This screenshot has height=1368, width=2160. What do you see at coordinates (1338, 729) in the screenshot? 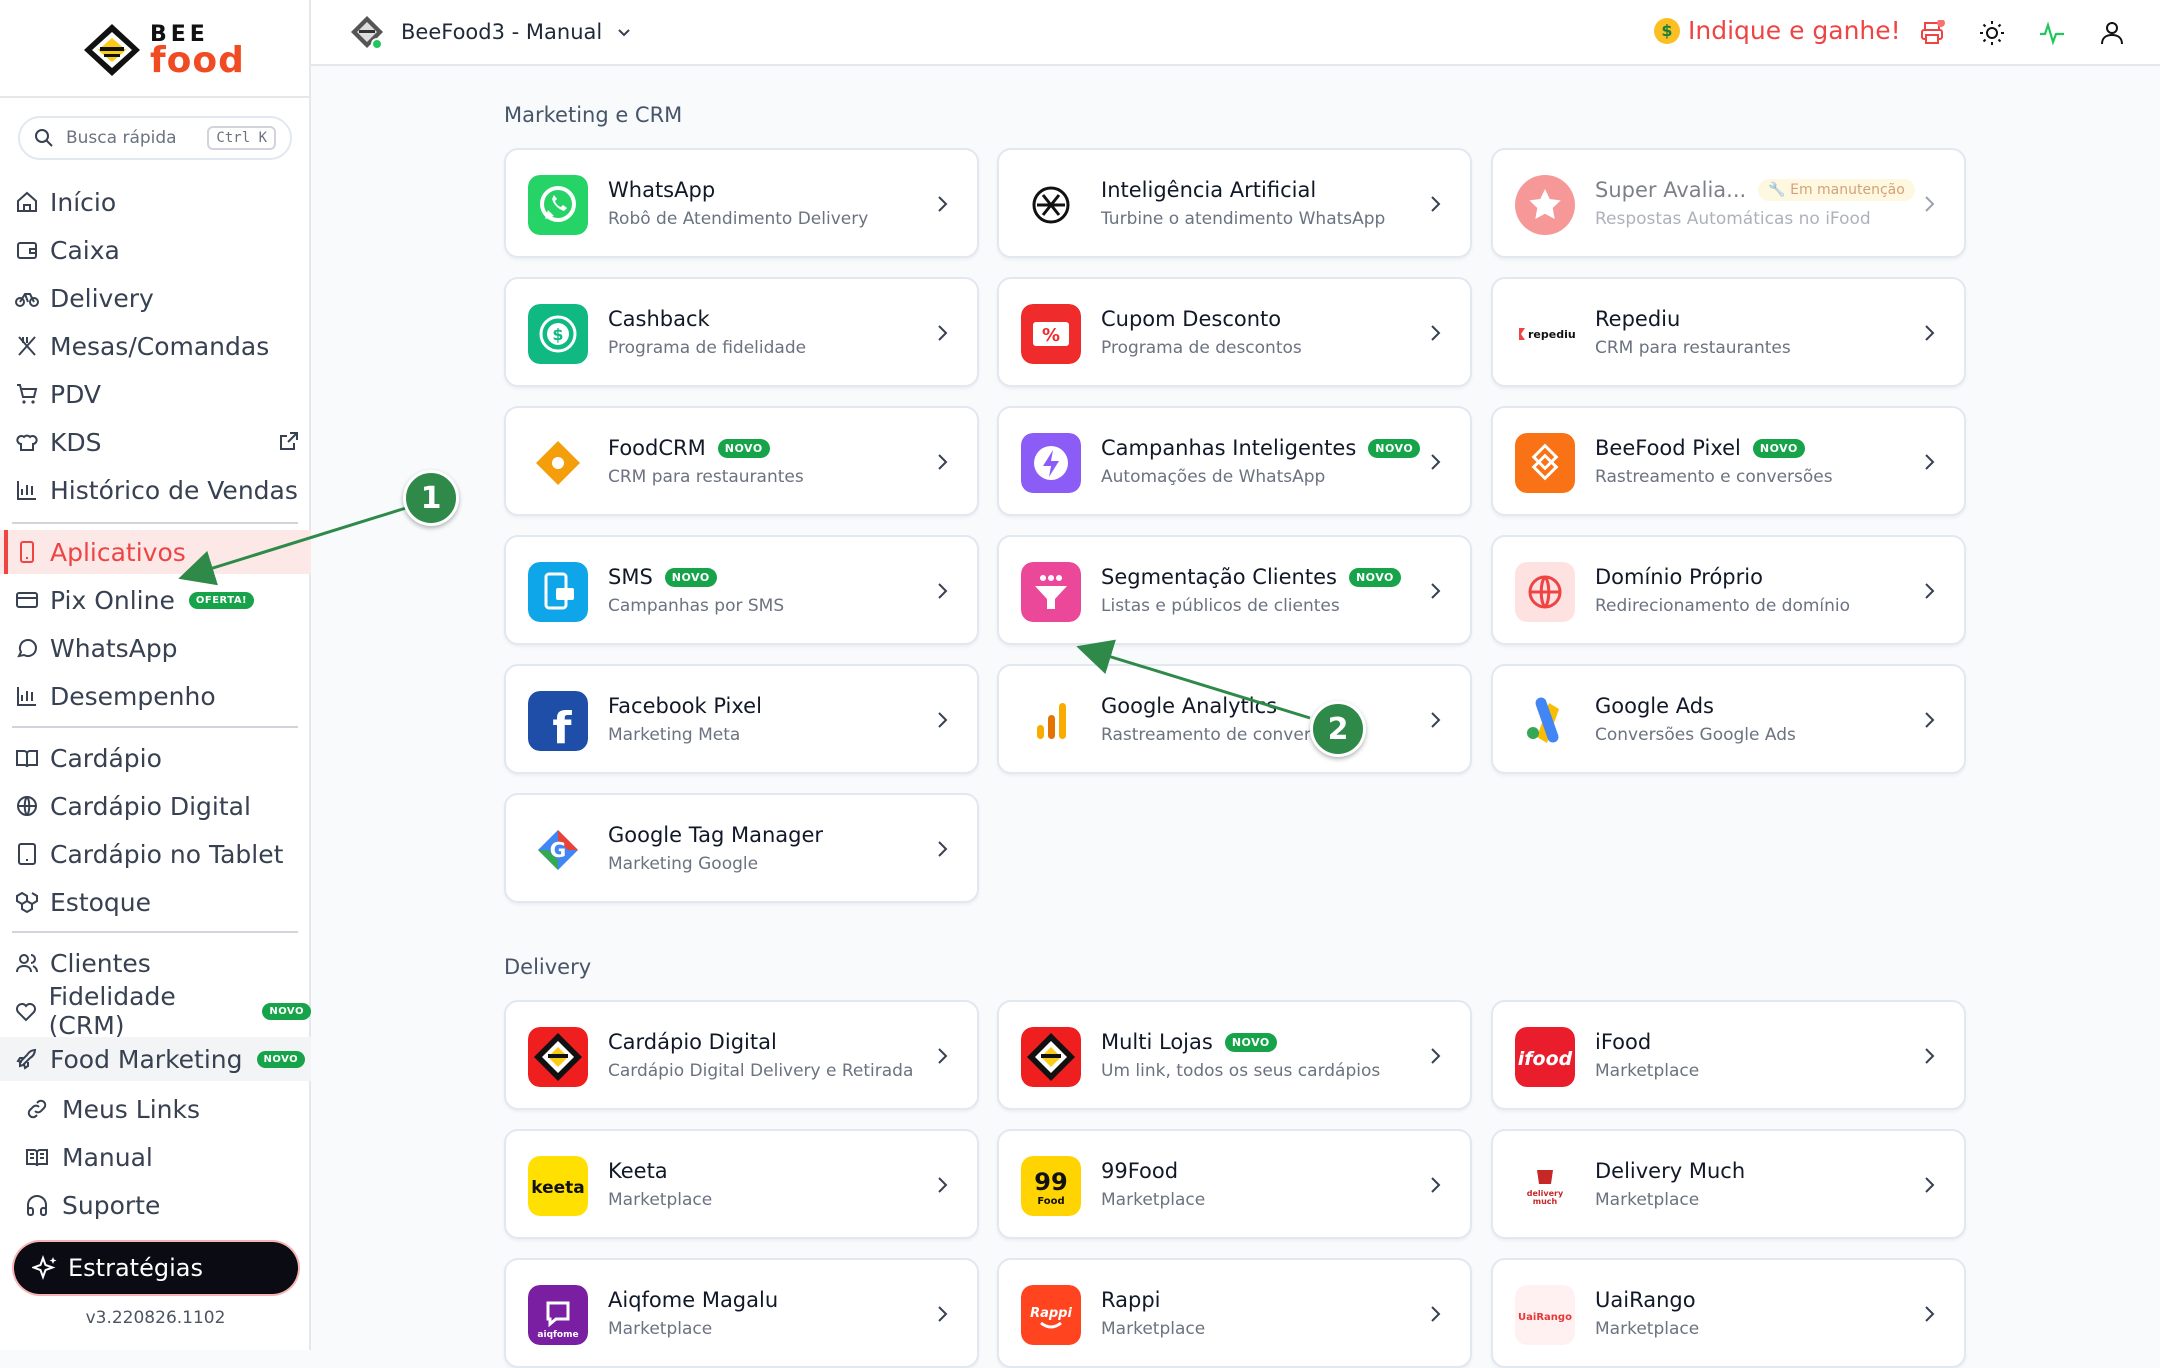
I see `annotation-marker-2: 2` at bounding box center [1338, 729].